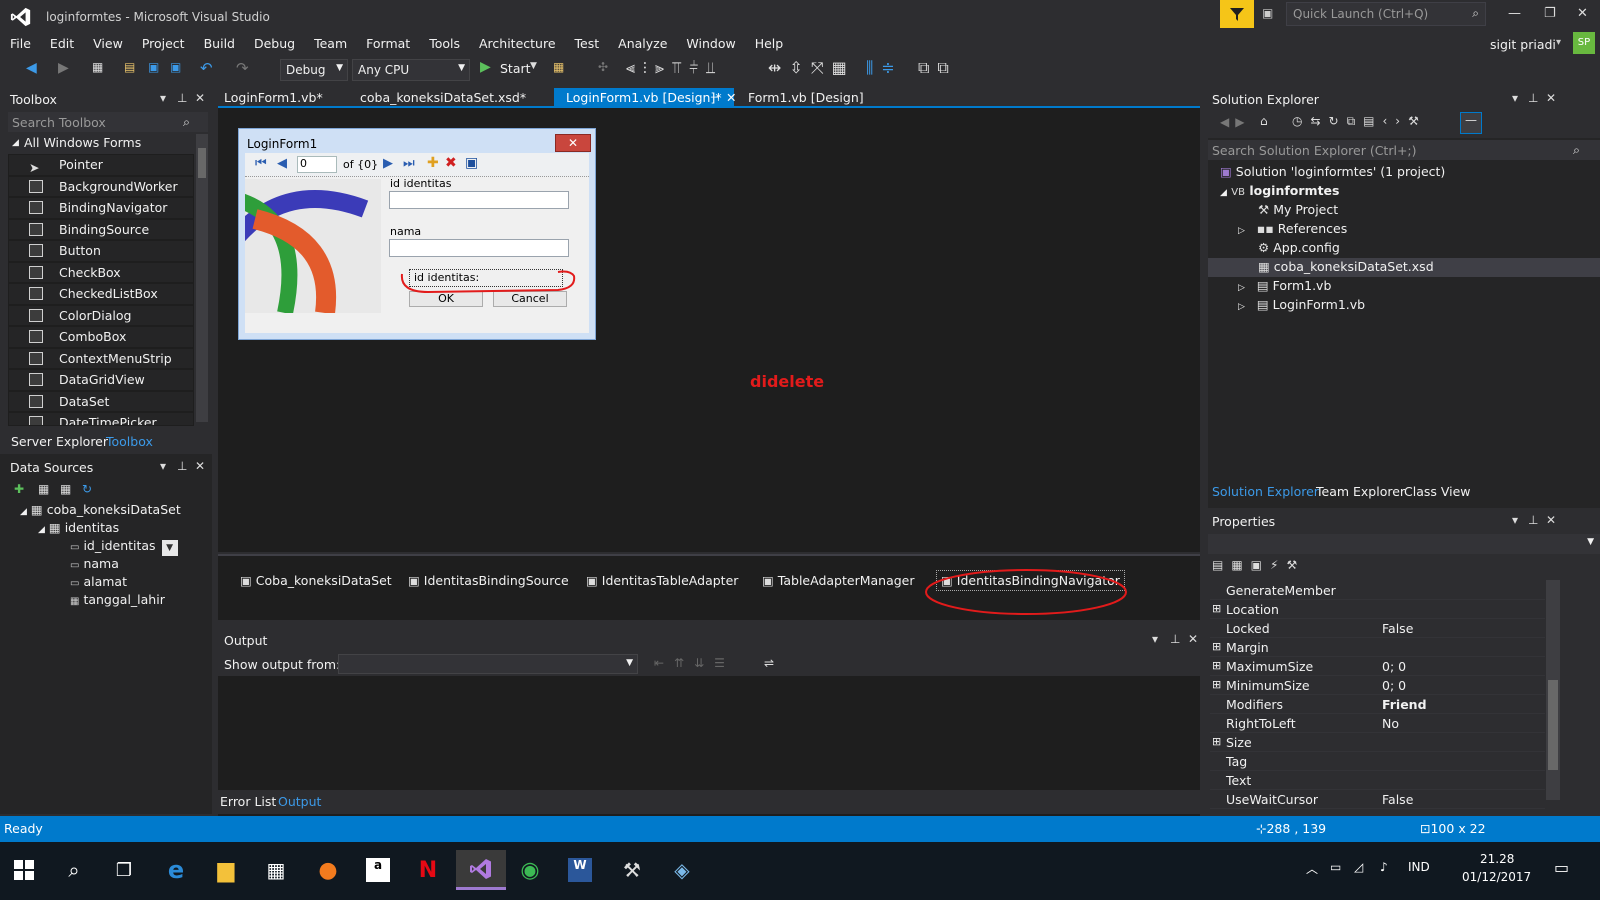 This screenshot has height=900, width=1600. I want to click on tree-node-field: ▭ alamat, so click(98, 581).